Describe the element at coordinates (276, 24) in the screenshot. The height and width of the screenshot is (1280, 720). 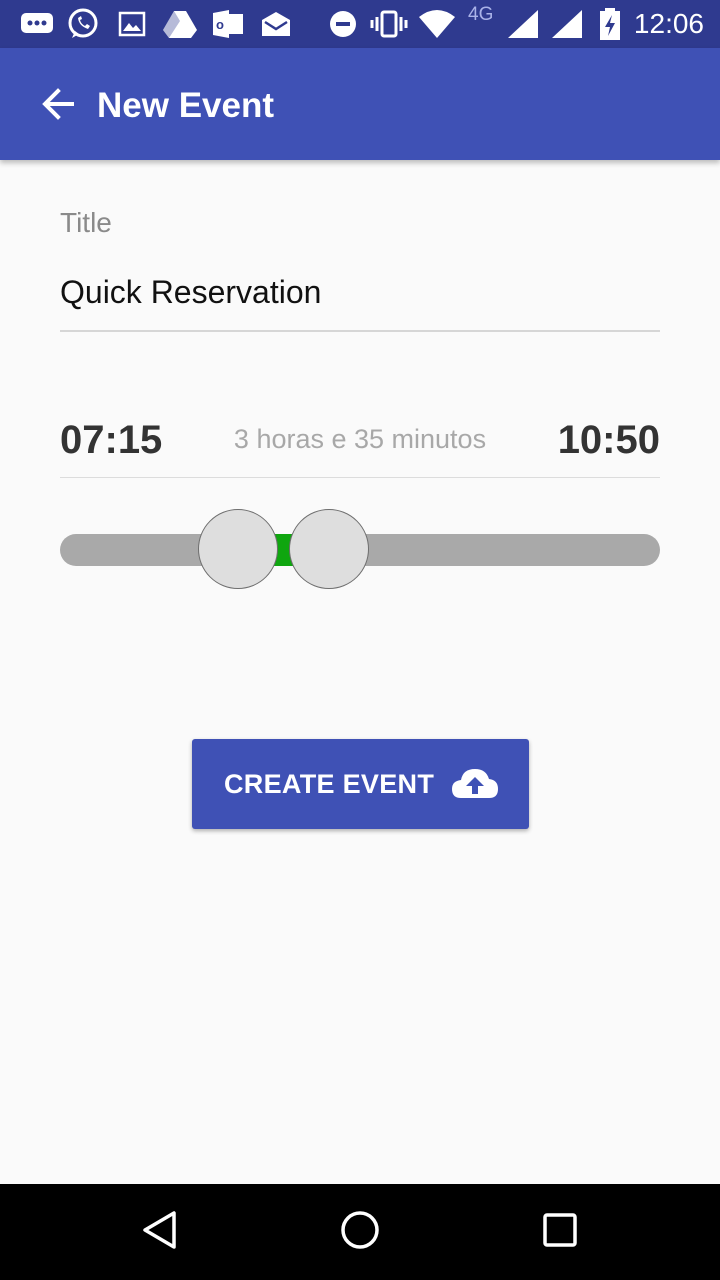
I see `mail-icon` at that location.